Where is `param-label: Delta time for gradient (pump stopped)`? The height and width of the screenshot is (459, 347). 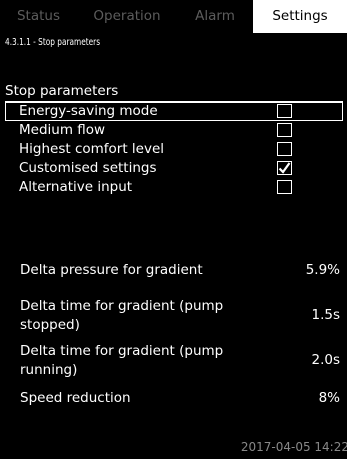 param-label: Delta time for gradient (pump stopped) is located at coordinates (122, 315).